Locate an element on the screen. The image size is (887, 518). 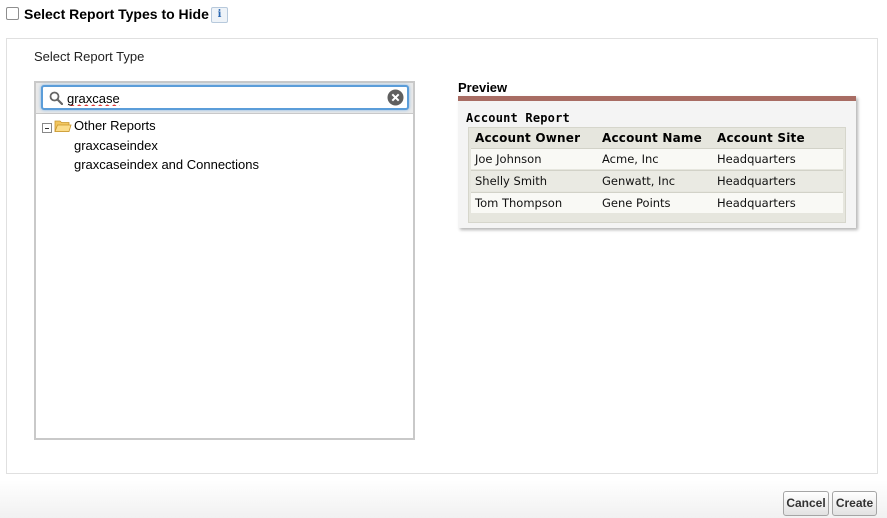
table-row: Joe Johnson Acme, Inc Headquarters is located at coordinates (657, 158).